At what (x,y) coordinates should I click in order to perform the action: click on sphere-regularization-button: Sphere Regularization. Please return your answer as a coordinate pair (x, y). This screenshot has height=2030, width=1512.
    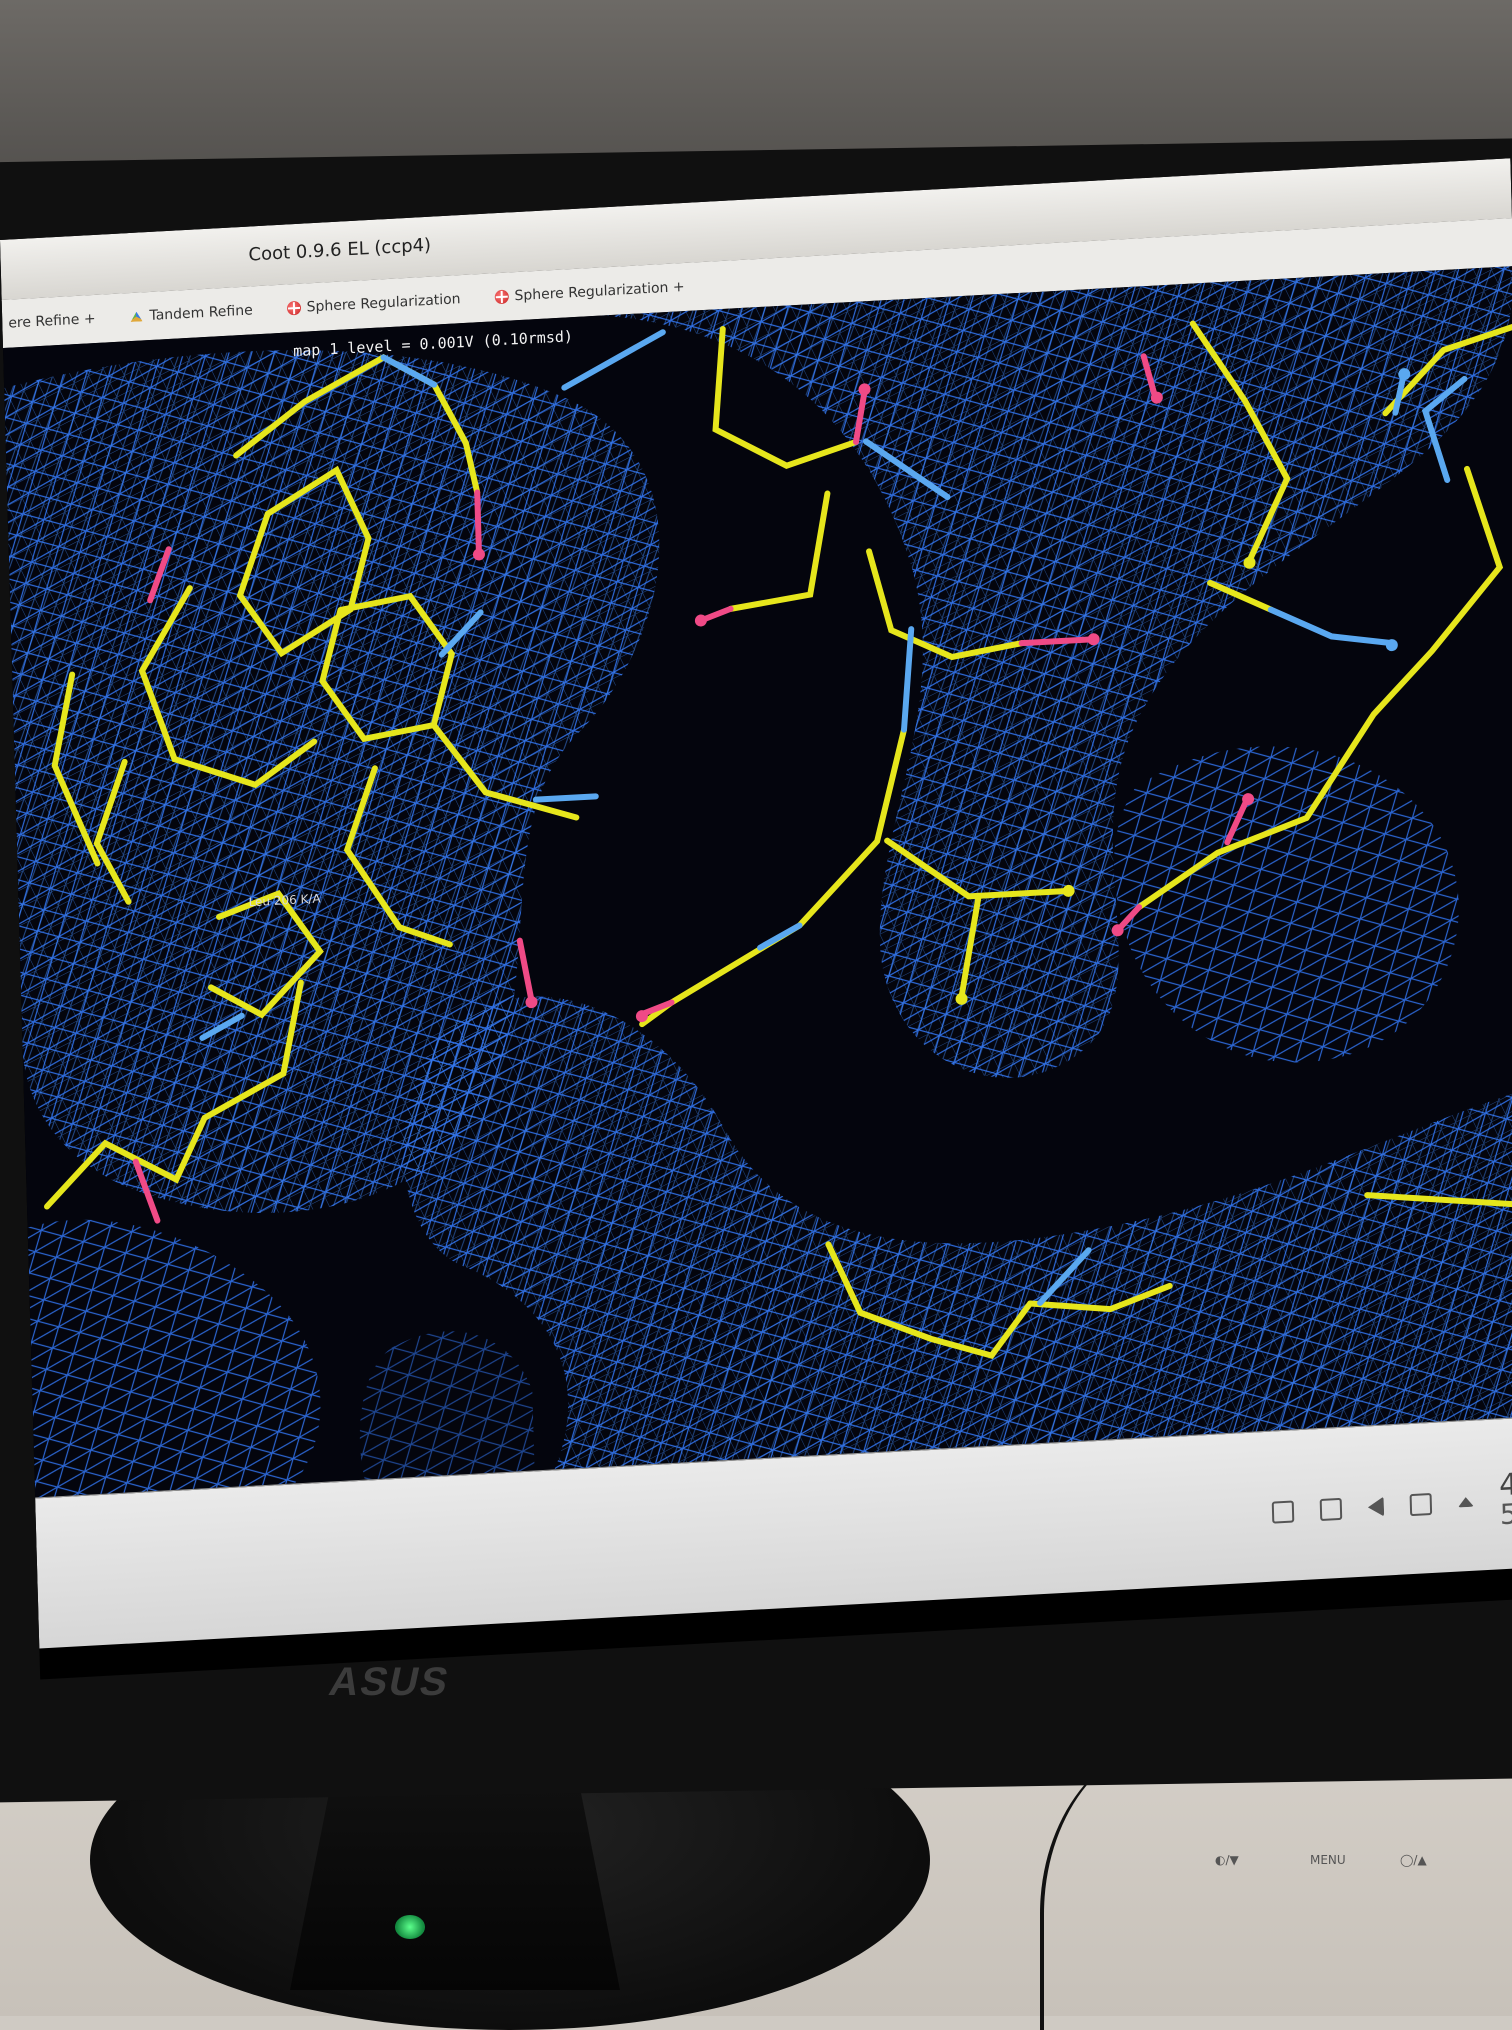
    Looking at the image, I should click on (373, 304).